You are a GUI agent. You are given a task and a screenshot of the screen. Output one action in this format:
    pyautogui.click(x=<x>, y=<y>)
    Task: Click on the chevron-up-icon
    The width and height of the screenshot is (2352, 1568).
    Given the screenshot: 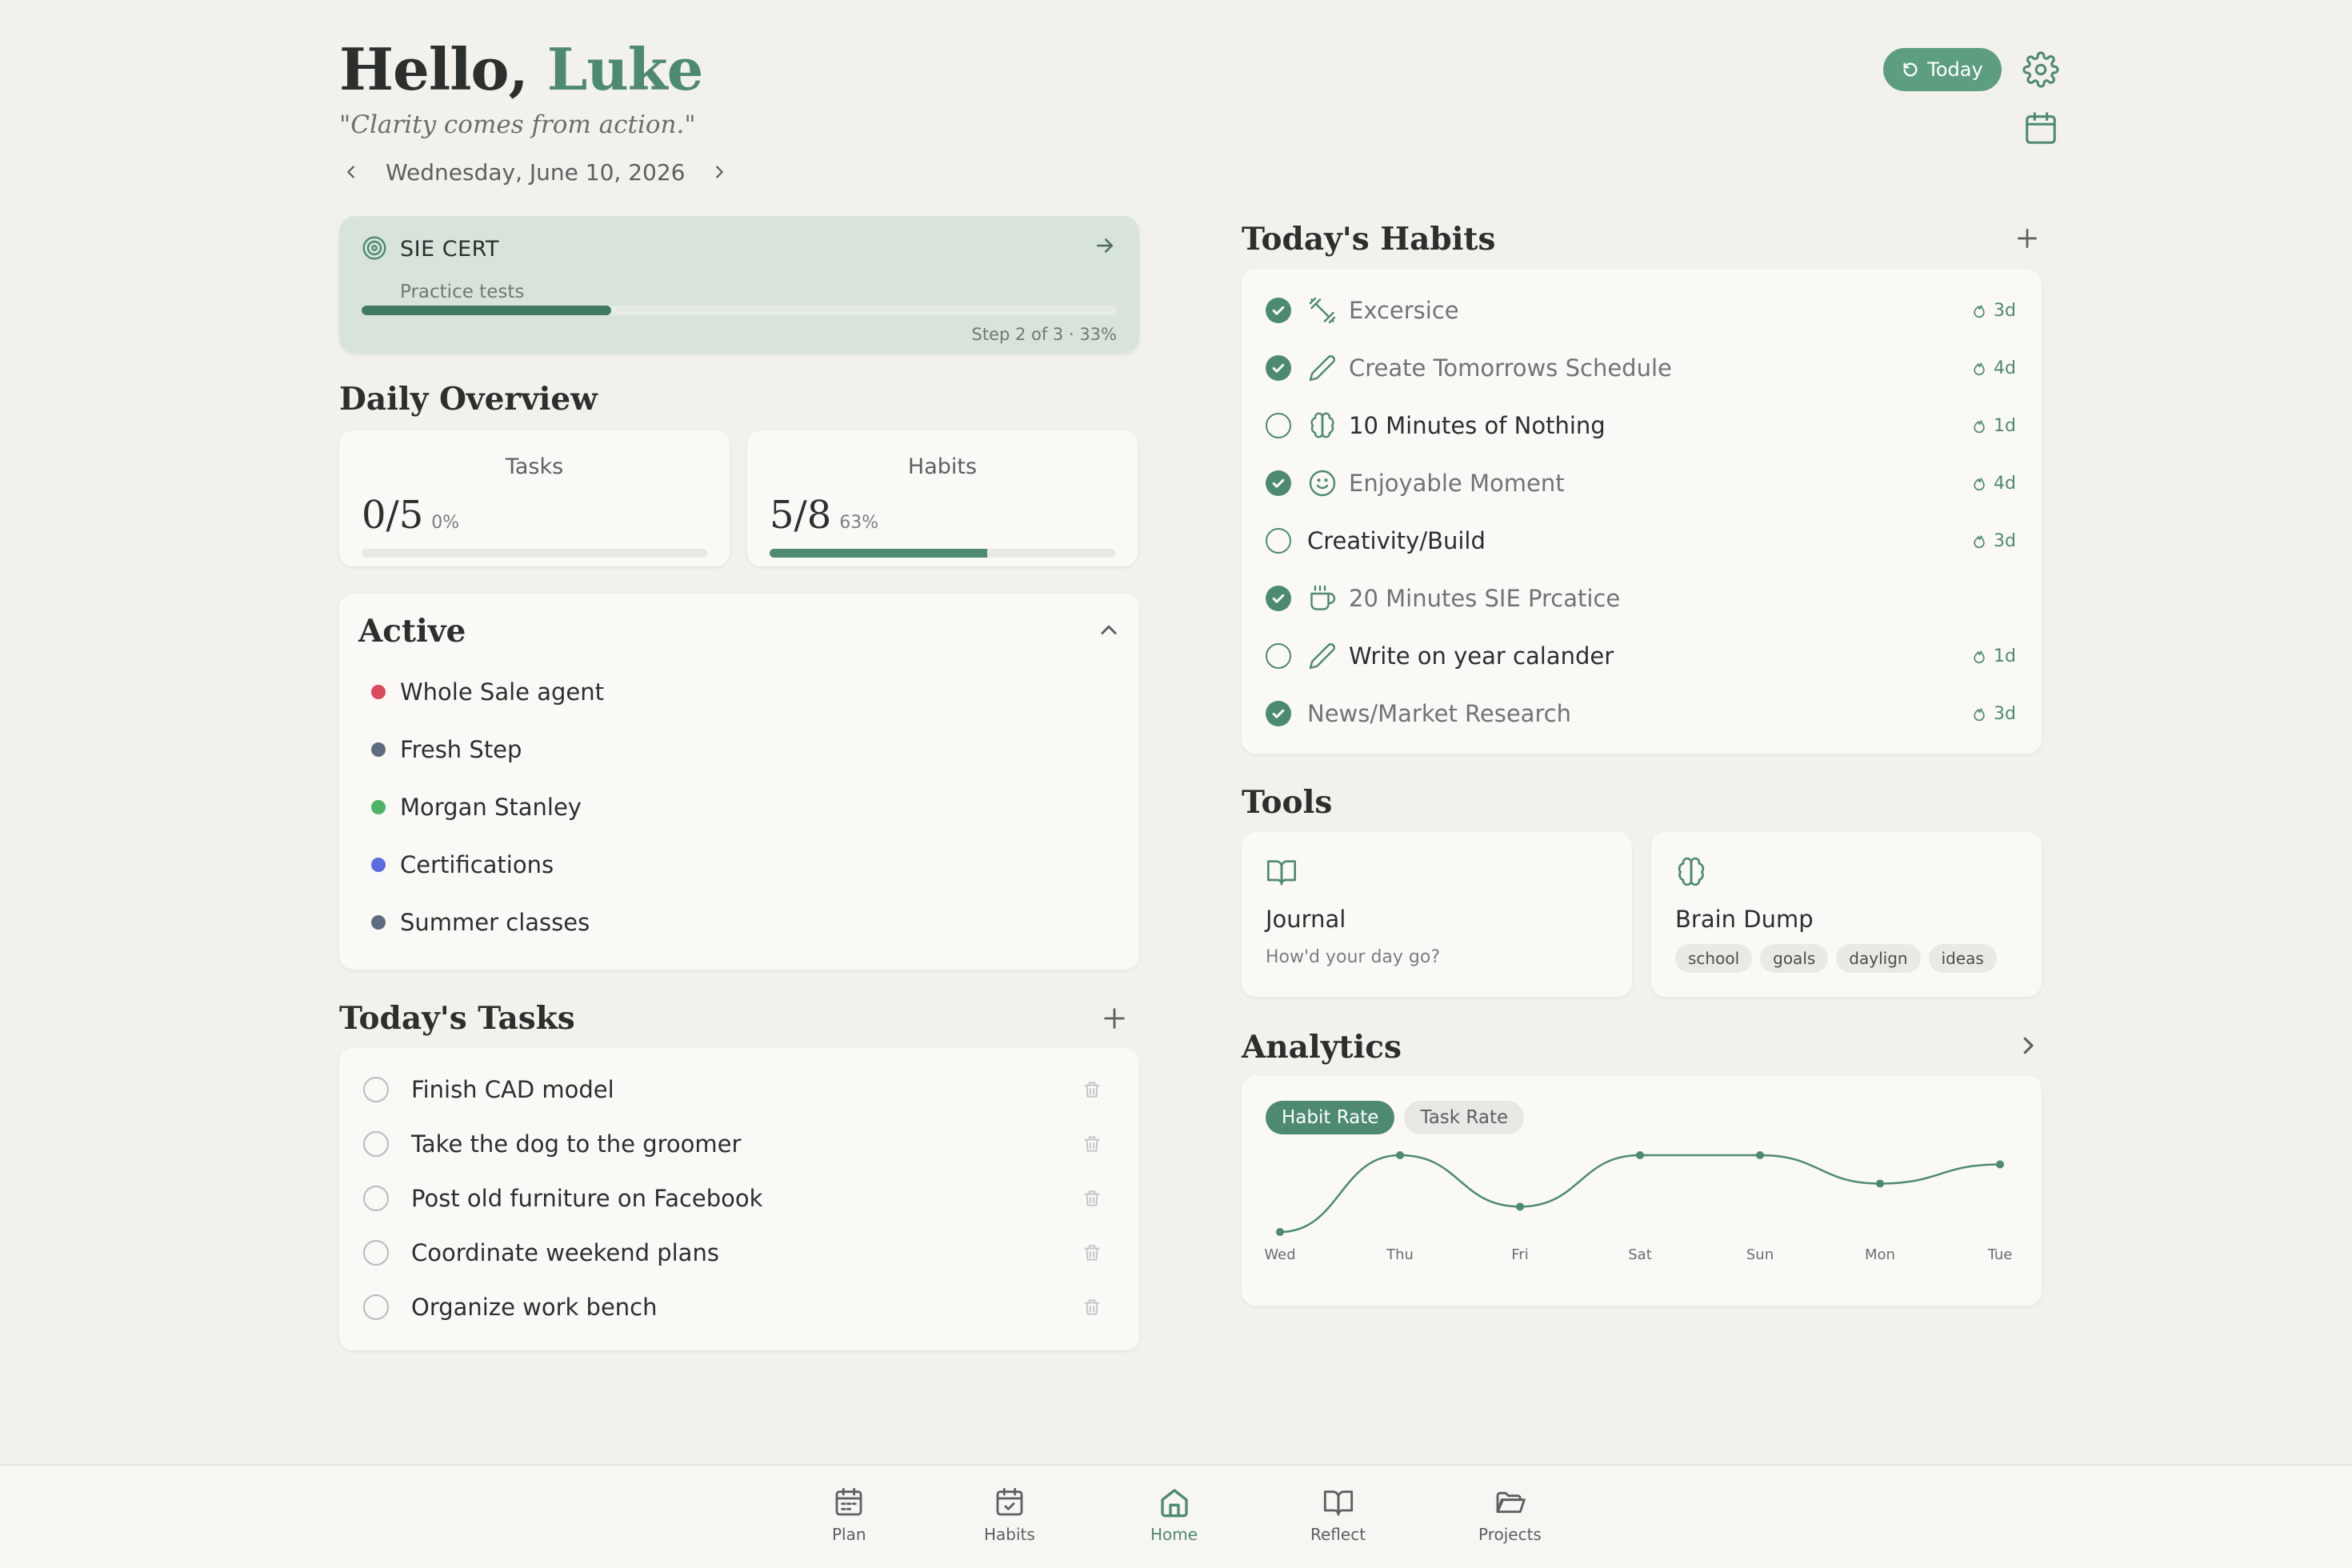 What is the action you would take?
    pyautogui.click(x=1109, y=630)
    